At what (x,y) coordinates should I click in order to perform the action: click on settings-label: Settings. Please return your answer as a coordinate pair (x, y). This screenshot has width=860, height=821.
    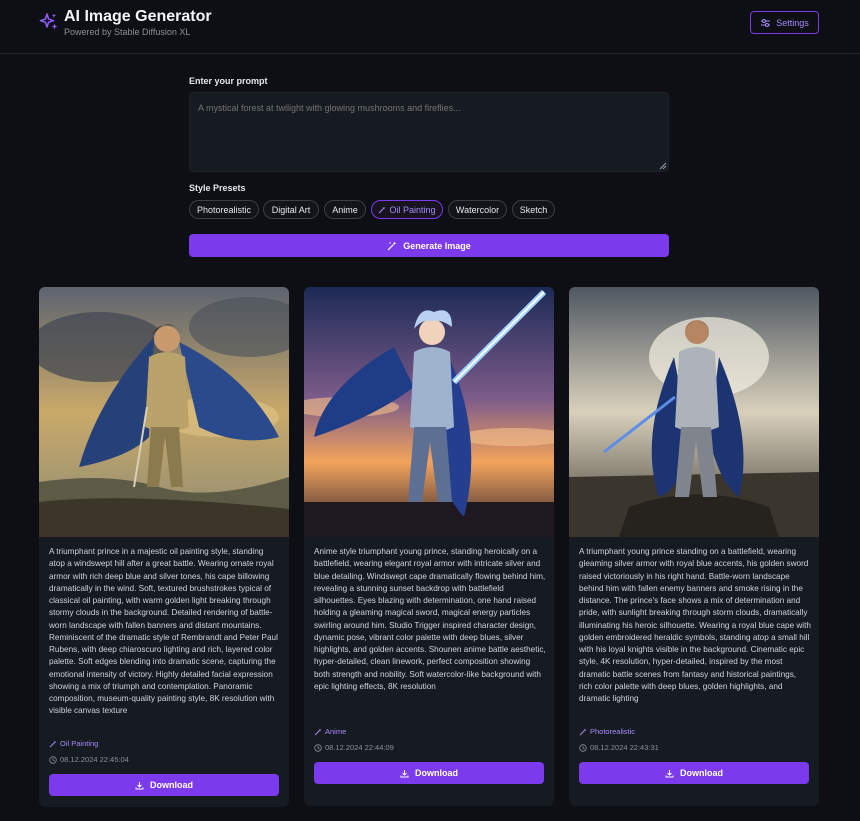
    Looking at the image, I should click on (792, 22).